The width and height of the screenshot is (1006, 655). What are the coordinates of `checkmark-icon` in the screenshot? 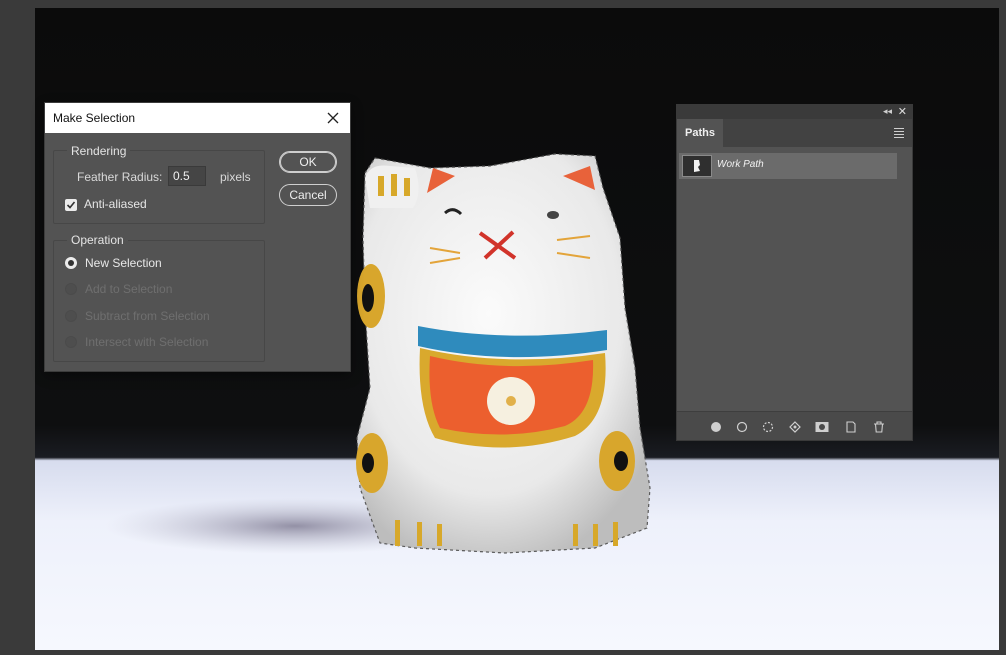 It's located at (71, 205).